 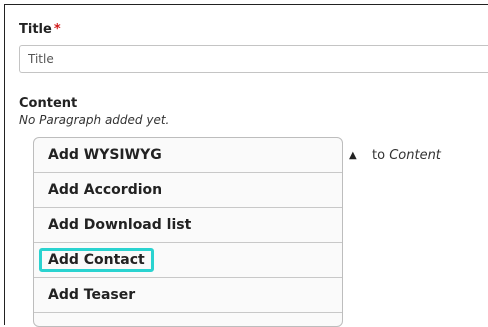 What do you see at coordinates (188, 295) in the screenshot?
I see `add-teaser-button: Add Teaser` at bounding box center [188, 295].